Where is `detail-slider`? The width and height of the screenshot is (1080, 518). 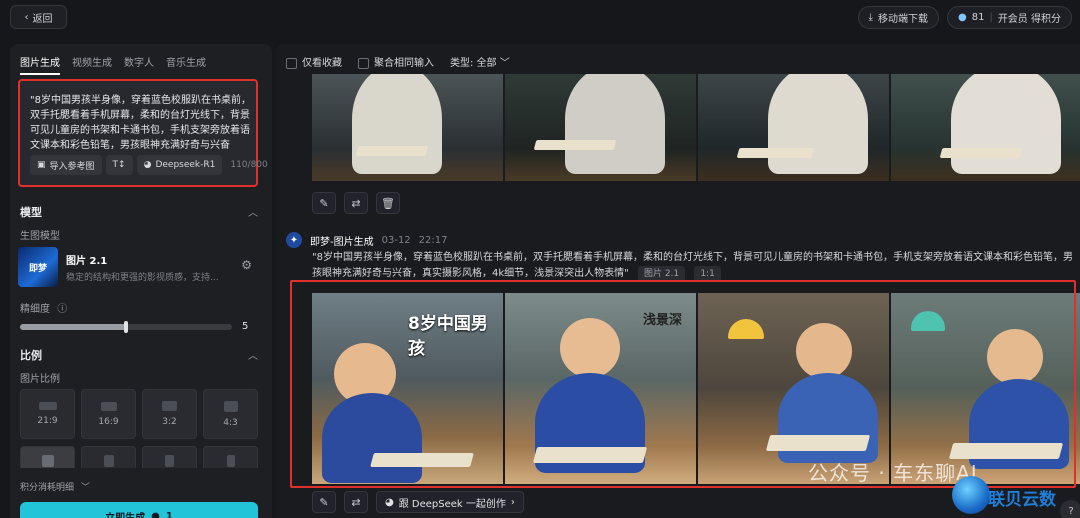 detail-slider is located at coordinates (126, 327).